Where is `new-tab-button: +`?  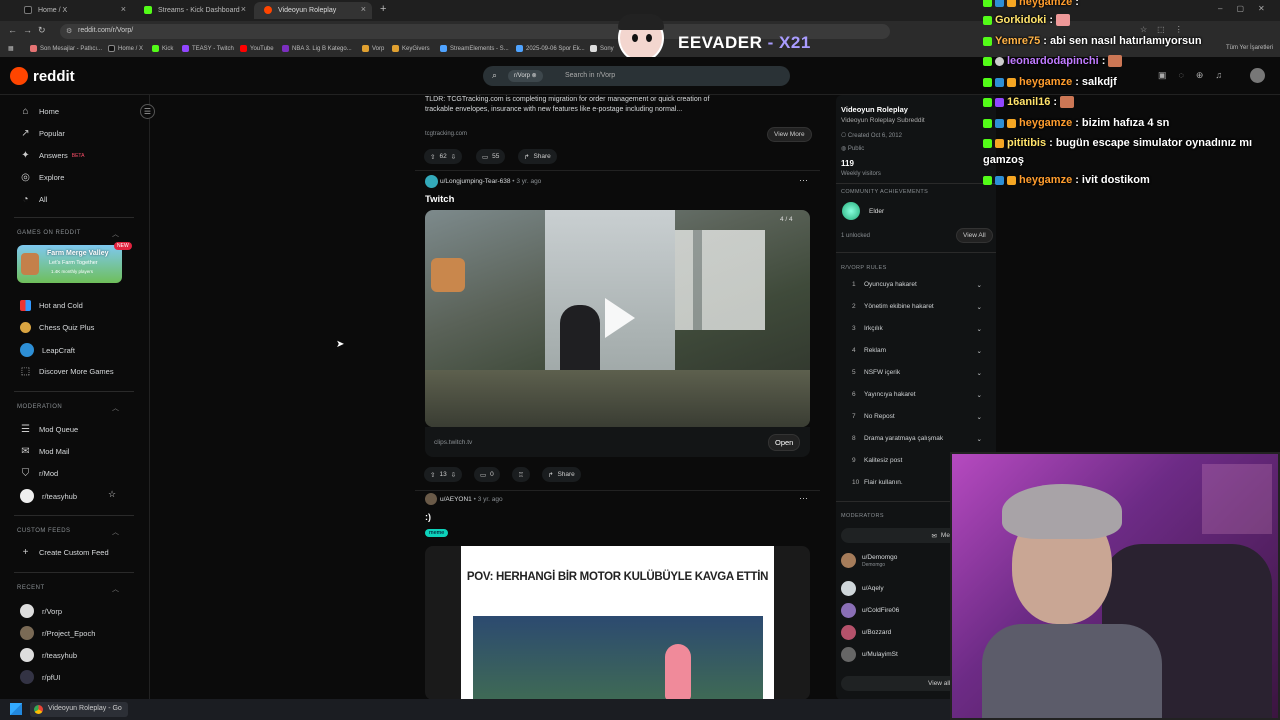 new-tab-button: + is located at coordinates (383, 9).